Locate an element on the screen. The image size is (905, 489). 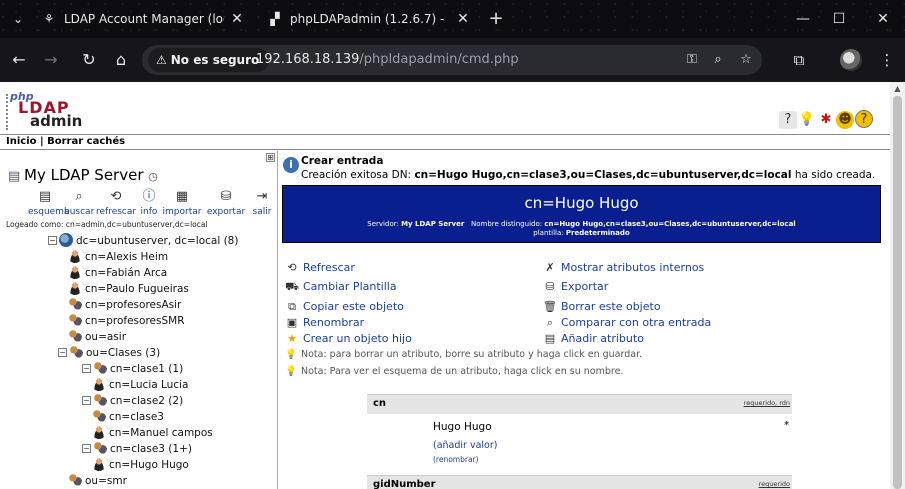
tree-node: − ou=Clases (3) is located at coordinates (109, 353).